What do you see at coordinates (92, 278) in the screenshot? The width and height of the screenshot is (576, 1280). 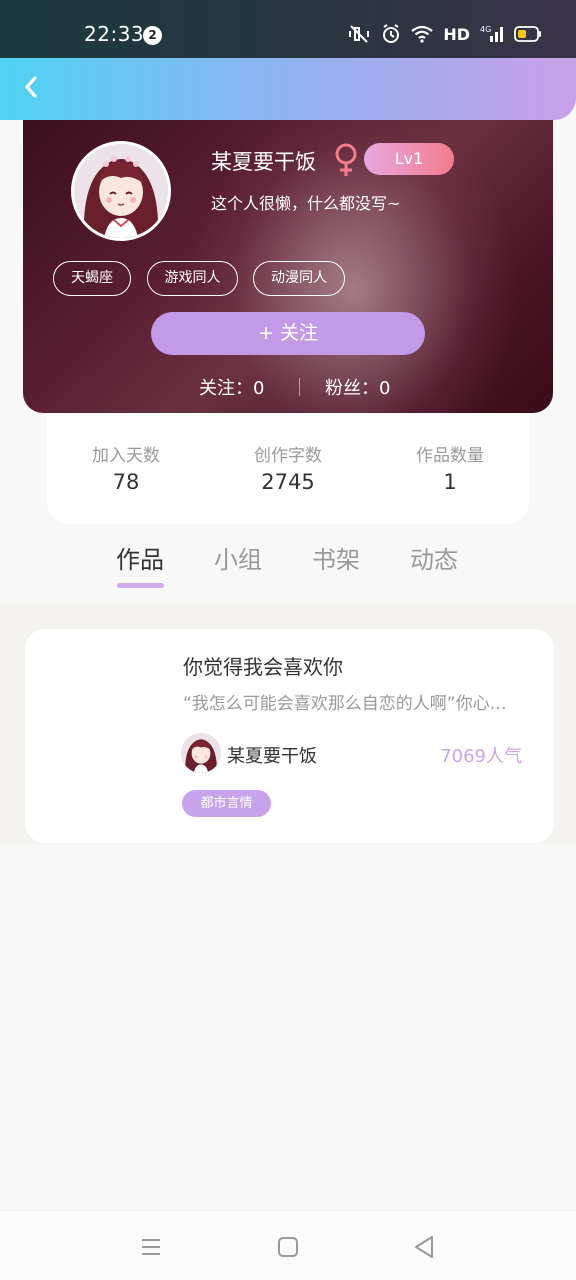 I see `profile-tag: 天蝎座` at bounding box center [92, 278].